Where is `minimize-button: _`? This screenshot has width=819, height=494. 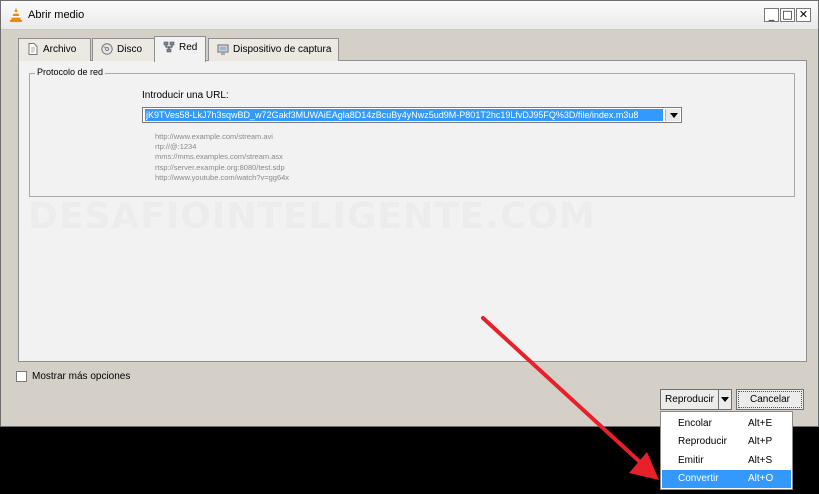
minimize-button: _ is located at coordinates (771, 15).